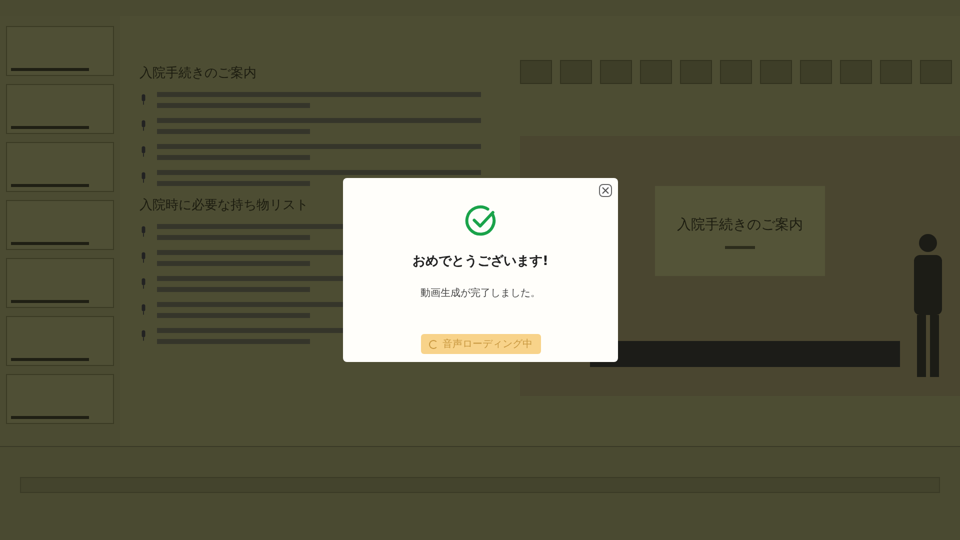  I want to click on close-icon, so click(605, 190).